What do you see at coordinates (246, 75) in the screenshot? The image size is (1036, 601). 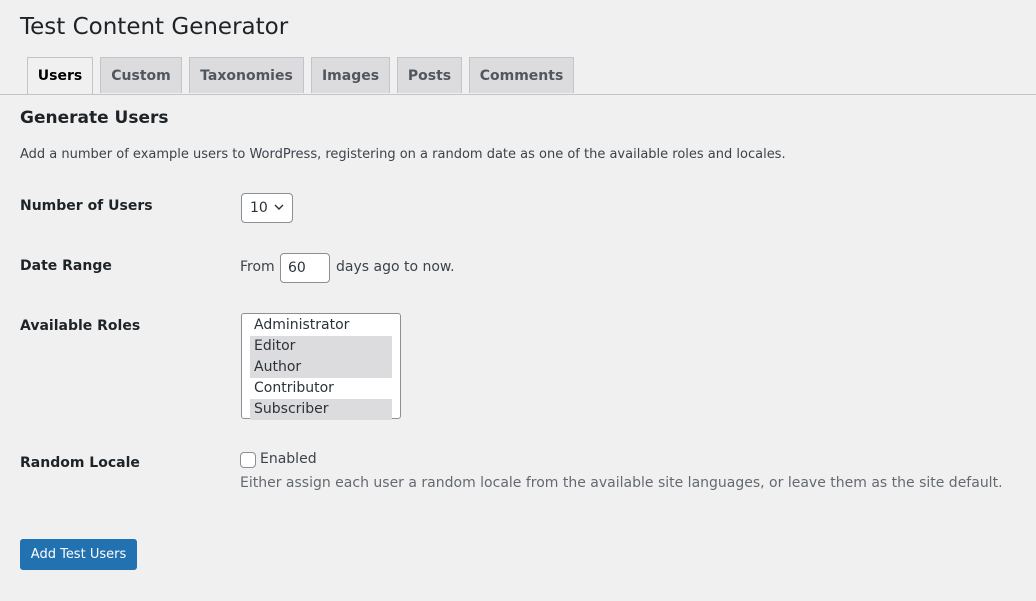 I see `tab-taxonomies: Taxonomies` at bounding box center [246, 75].